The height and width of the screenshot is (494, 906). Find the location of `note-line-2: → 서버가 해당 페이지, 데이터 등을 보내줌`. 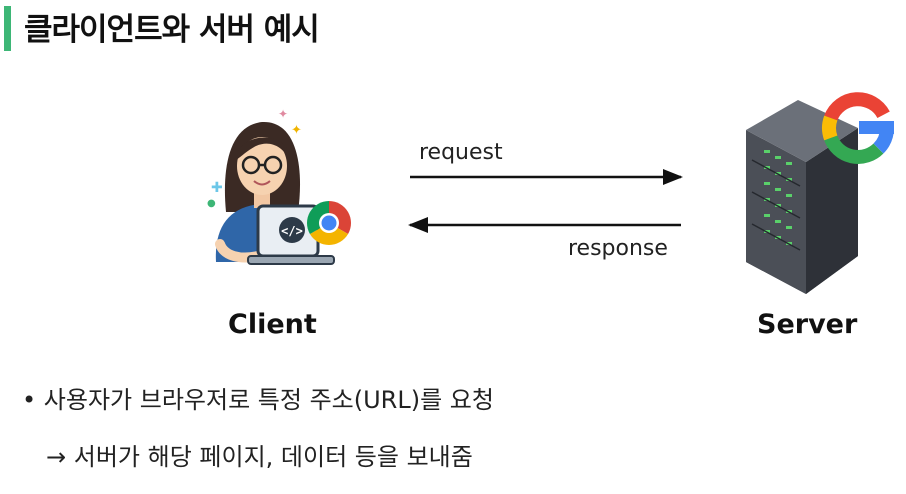

note-line-2: → 서버가 해당 페이지, 데이터 등을 보내줌 is located at coordinates (259, 454).